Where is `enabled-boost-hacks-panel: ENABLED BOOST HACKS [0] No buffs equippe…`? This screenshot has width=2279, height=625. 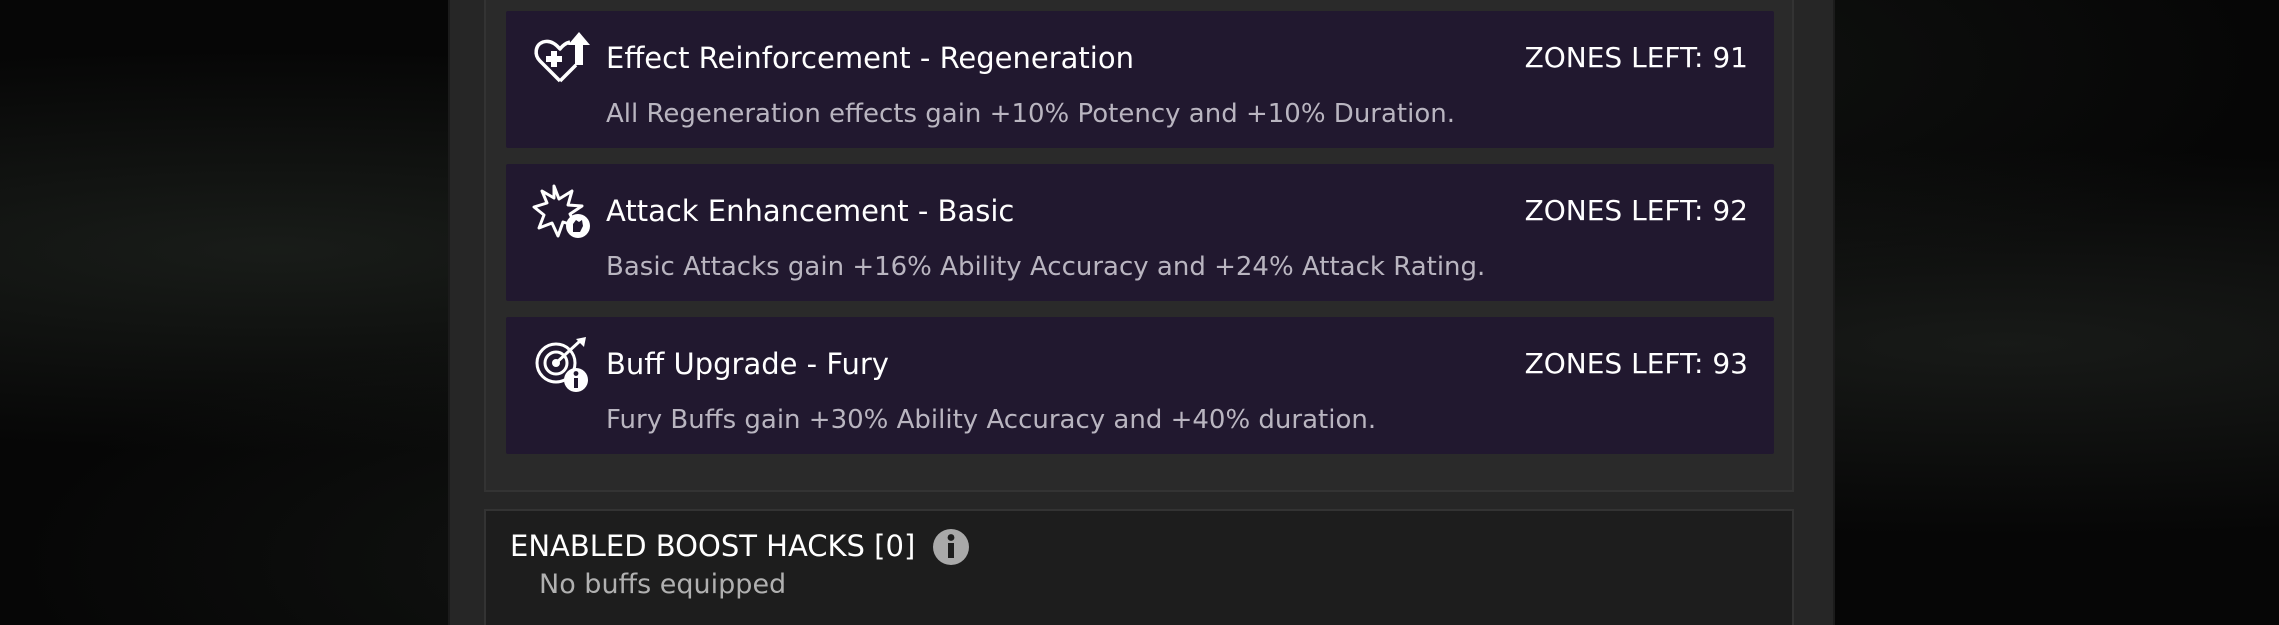
enabled-boost-hacks-panel: ENABLED BOOST HACKS [0] No buffs equippe… is located at coordinates (1139, 567).